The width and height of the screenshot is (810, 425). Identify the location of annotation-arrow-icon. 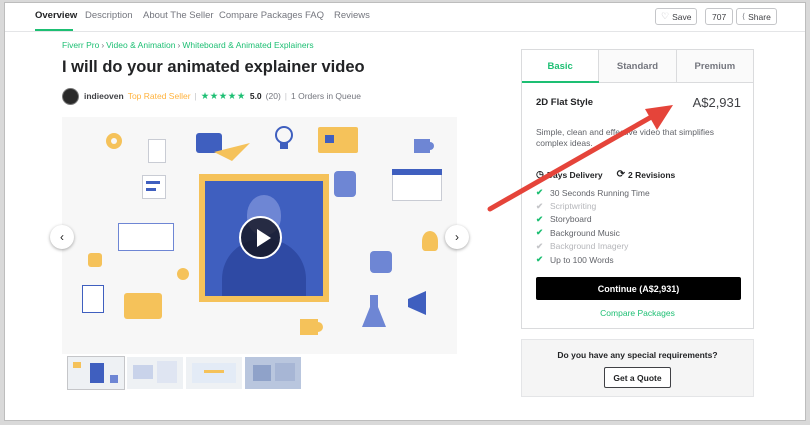
(580, 158).